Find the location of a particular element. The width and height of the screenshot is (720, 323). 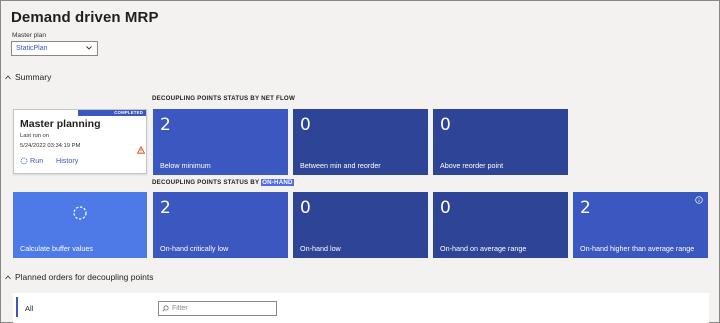

calculate-label: Calculate buffer values is located at coordinates (56, 248).